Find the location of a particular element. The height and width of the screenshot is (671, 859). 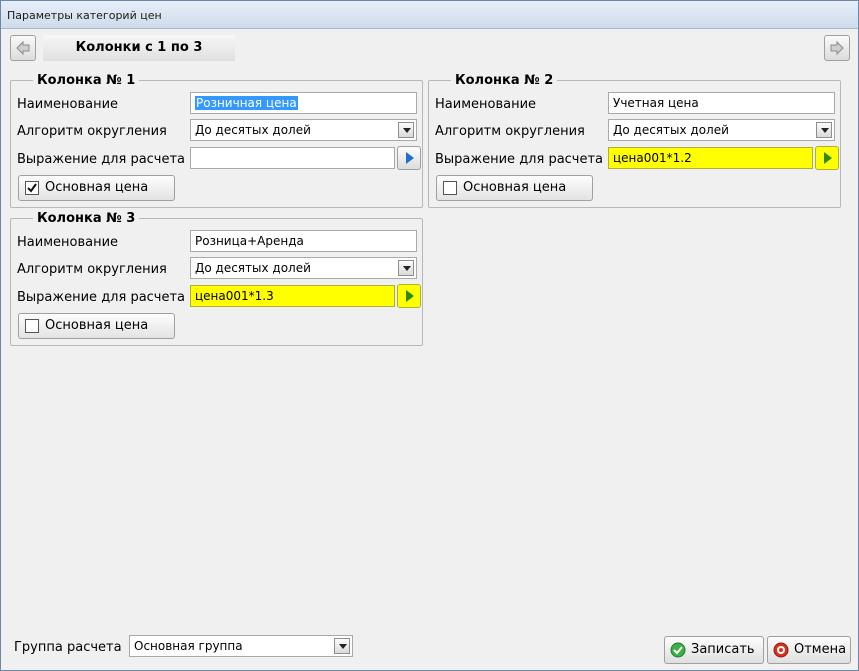

column-3-rounding-dropdown-button is located at coordinates (406, 268).